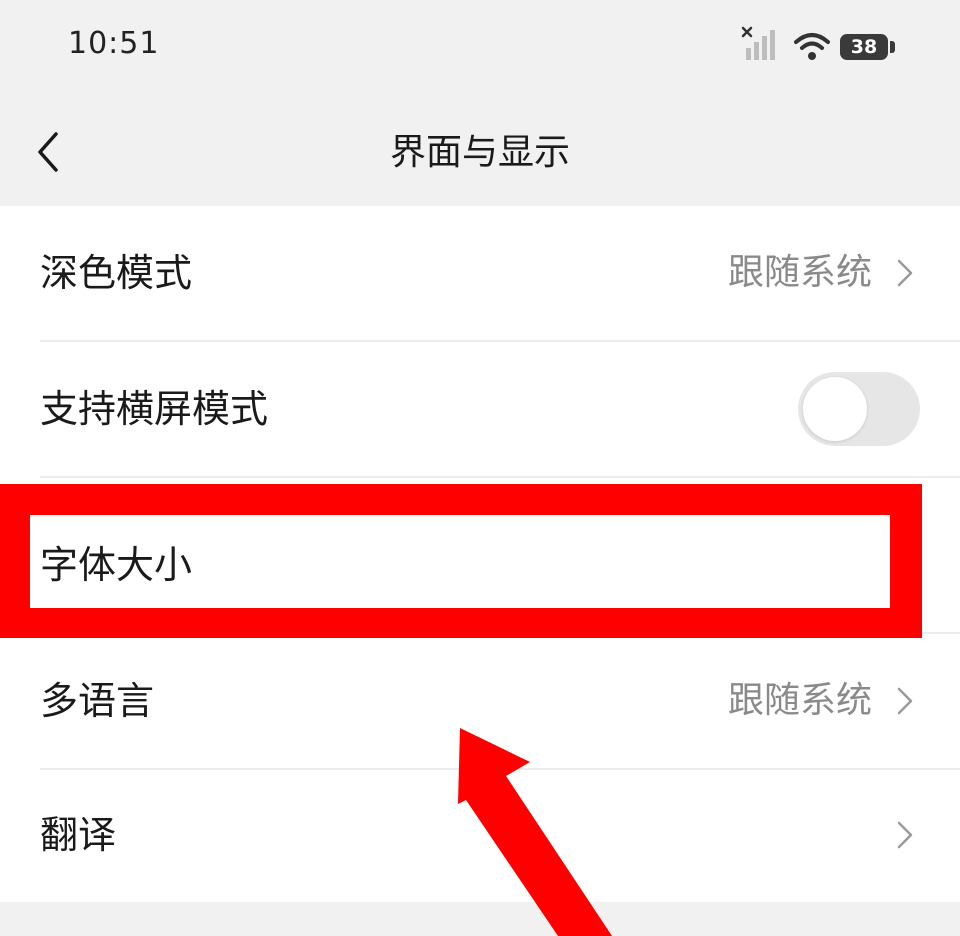 This screenshot has height=936, width=960. I want to click on setting-language: 多语言 跟随系统, so click(480, 701).